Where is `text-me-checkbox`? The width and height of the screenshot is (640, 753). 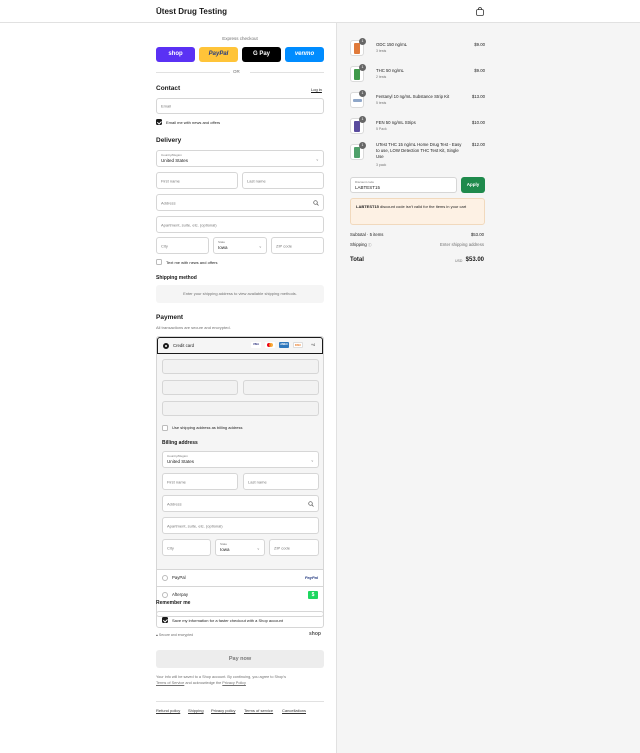 text-me-checkbox is located at coordinates (159, 262).